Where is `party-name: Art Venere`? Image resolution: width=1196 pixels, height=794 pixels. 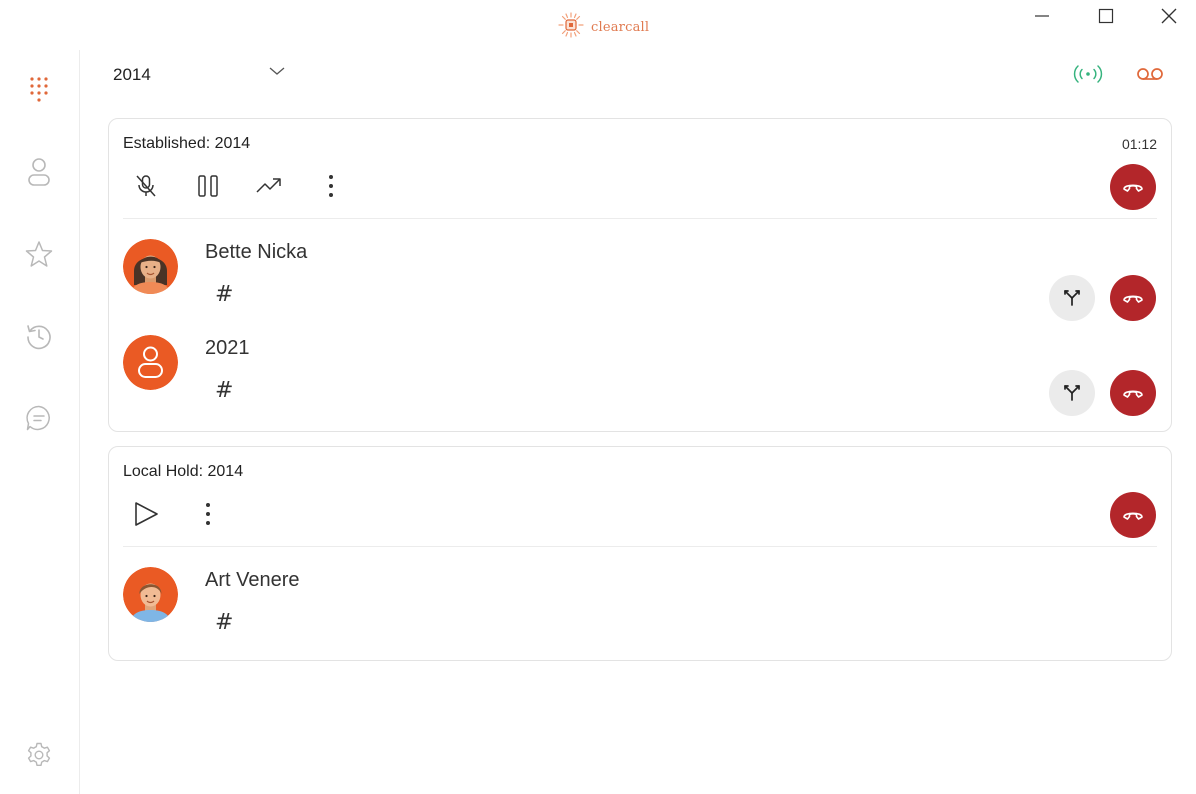
party-name: Art Venere is located at coordinates (252, 580).